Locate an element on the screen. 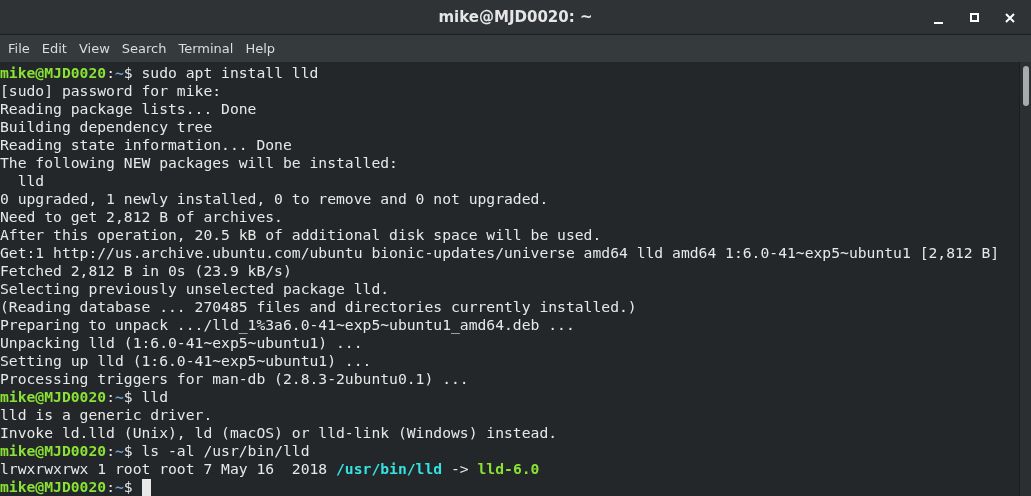 The height and width of the screenshot is (496, 1031). window-title: mike@MJD0020: ~ is located at coordinates (515, 17).